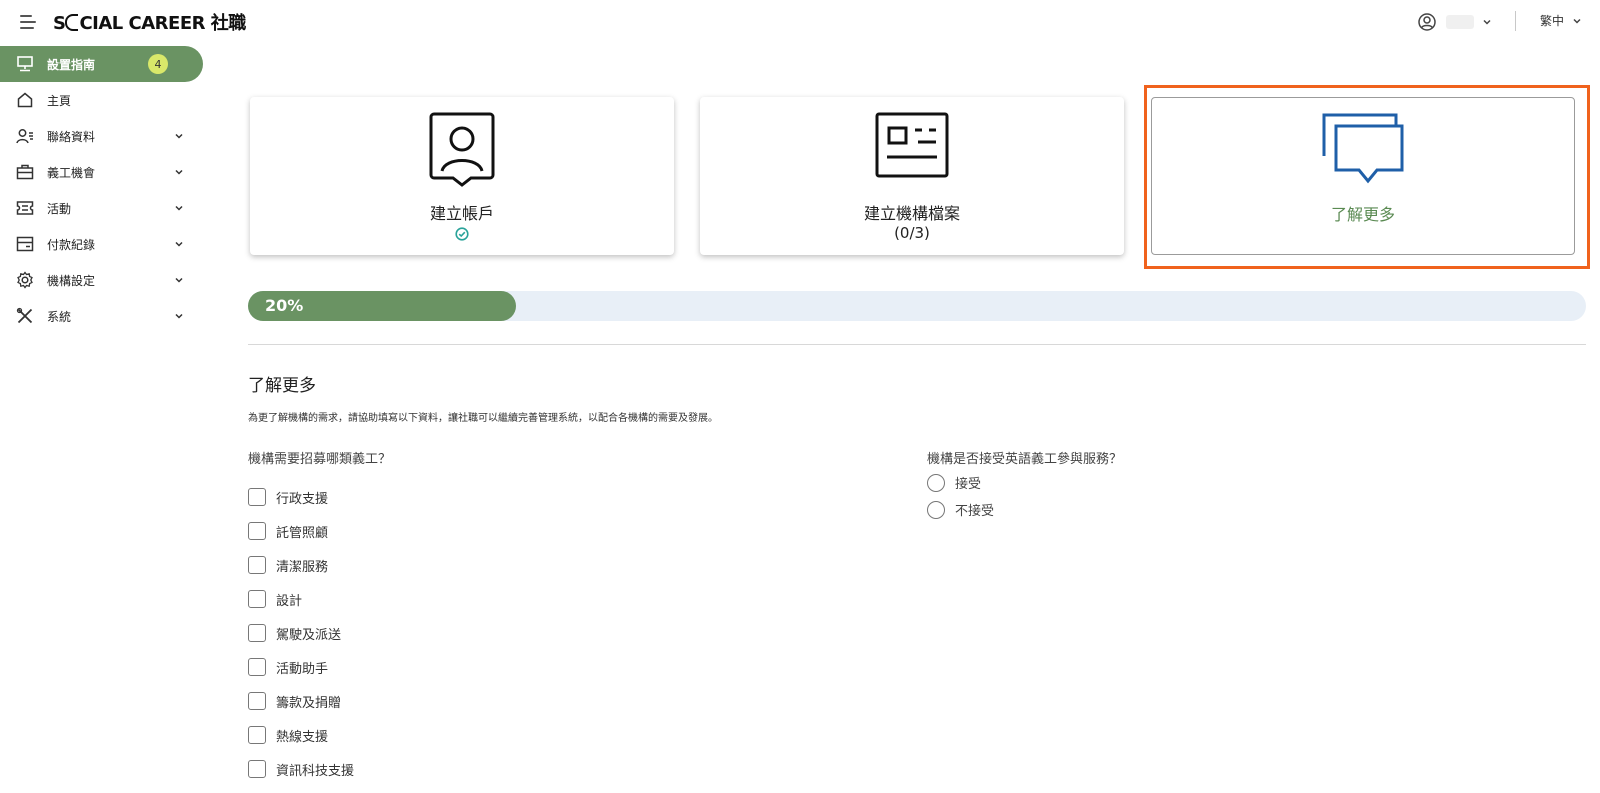 The width and height of the screenshot is (1600, 793). Describe the element at coordinates (59, 100) in the screenshot. I see `sidebar-item-label: 主頁` at that location.